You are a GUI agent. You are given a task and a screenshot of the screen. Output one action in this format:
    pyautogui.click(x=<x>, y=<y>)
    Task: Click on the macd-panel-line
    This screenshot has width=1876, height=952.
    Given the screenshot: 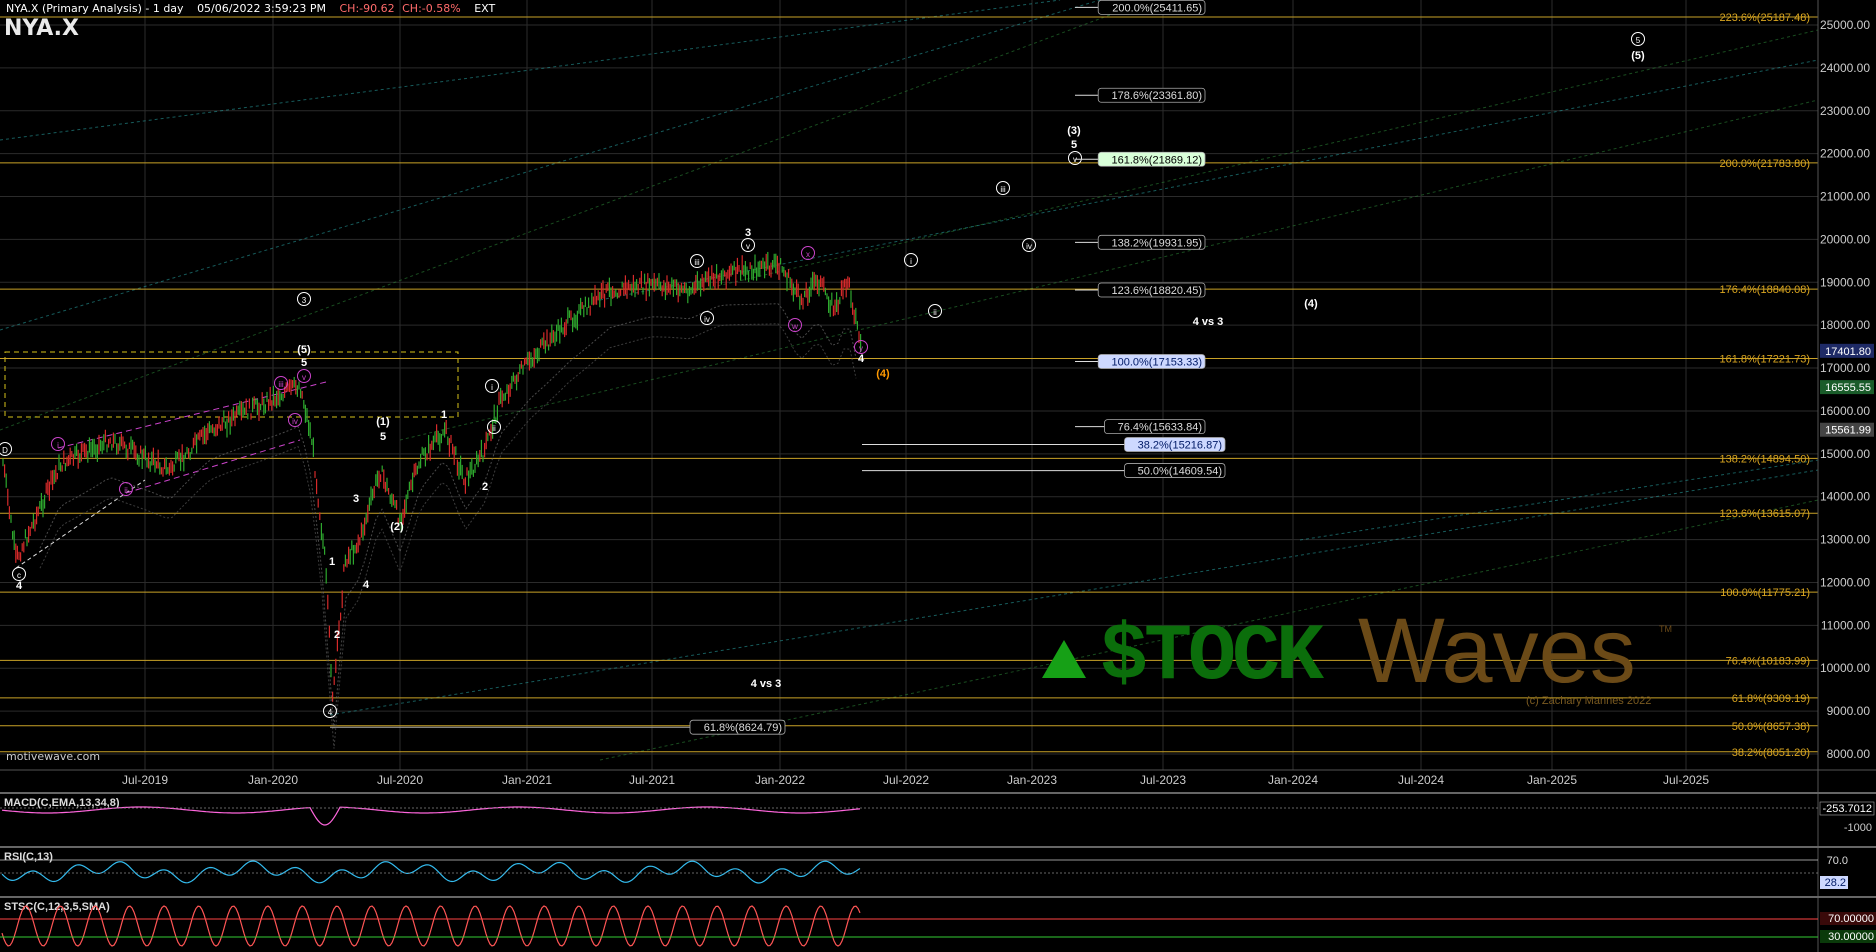 What is the action you would take?
    pyautogui.click(x=431, y=816)
    